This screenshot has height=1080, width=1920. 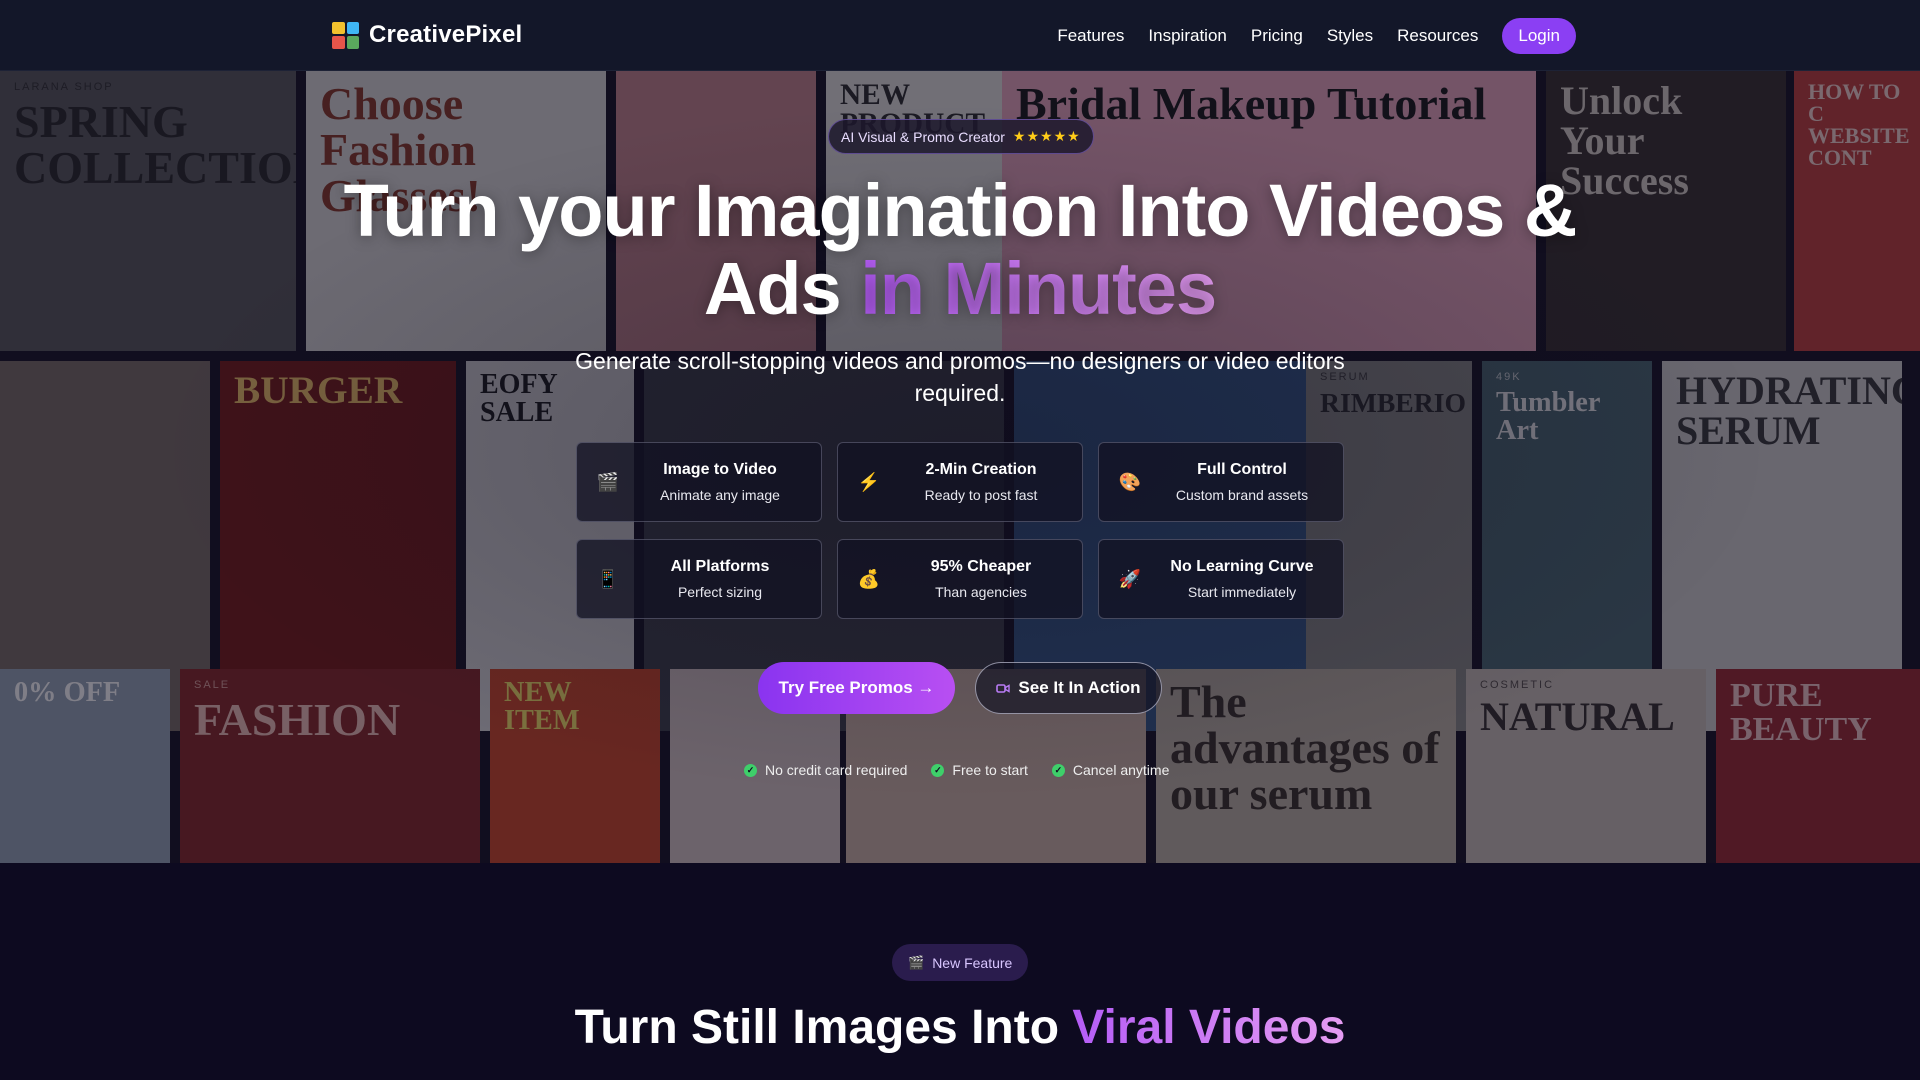 What do you see at coordinates (1121, 770) in the screenshot?
I see `trust-label: Cancel anytime` at bounding box center [1121, 770].